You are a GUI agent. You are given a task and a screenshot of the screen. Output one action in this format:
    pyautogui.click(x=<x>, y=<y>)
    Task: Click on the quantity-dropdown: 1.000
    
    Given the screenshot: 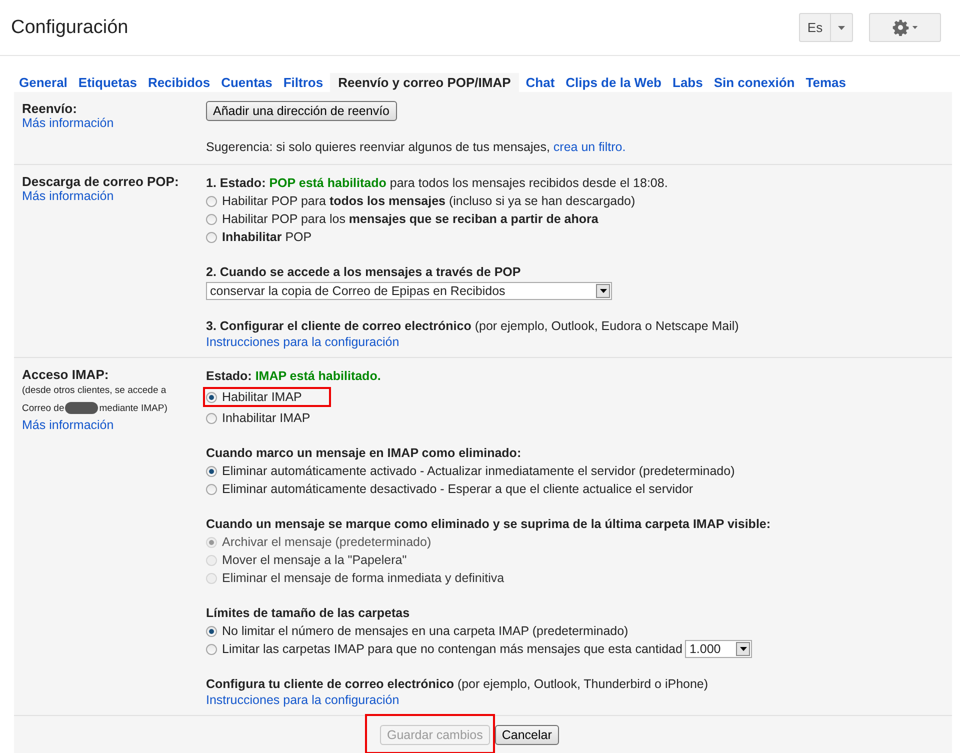 What is the action you would take?
    pyautogui.click(x=718, y=649)
    